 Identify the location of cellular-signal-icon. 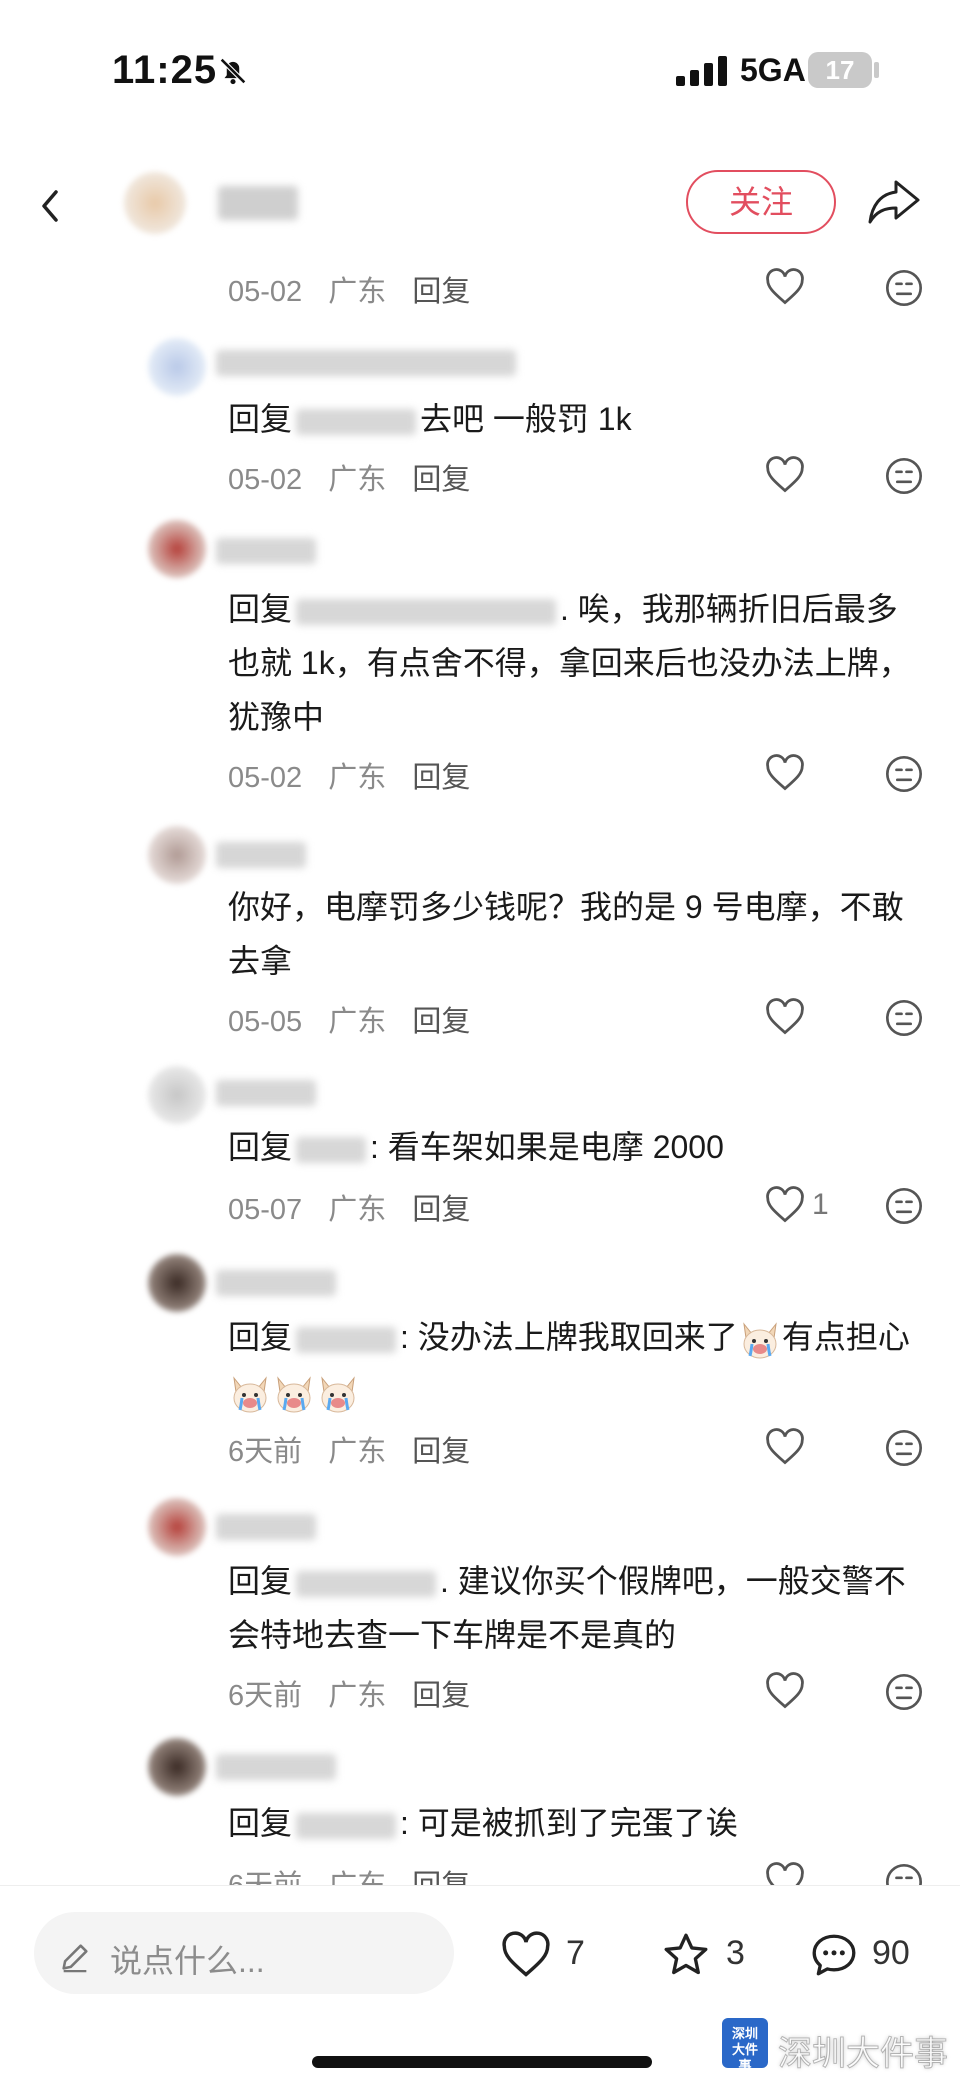
(701, 71).